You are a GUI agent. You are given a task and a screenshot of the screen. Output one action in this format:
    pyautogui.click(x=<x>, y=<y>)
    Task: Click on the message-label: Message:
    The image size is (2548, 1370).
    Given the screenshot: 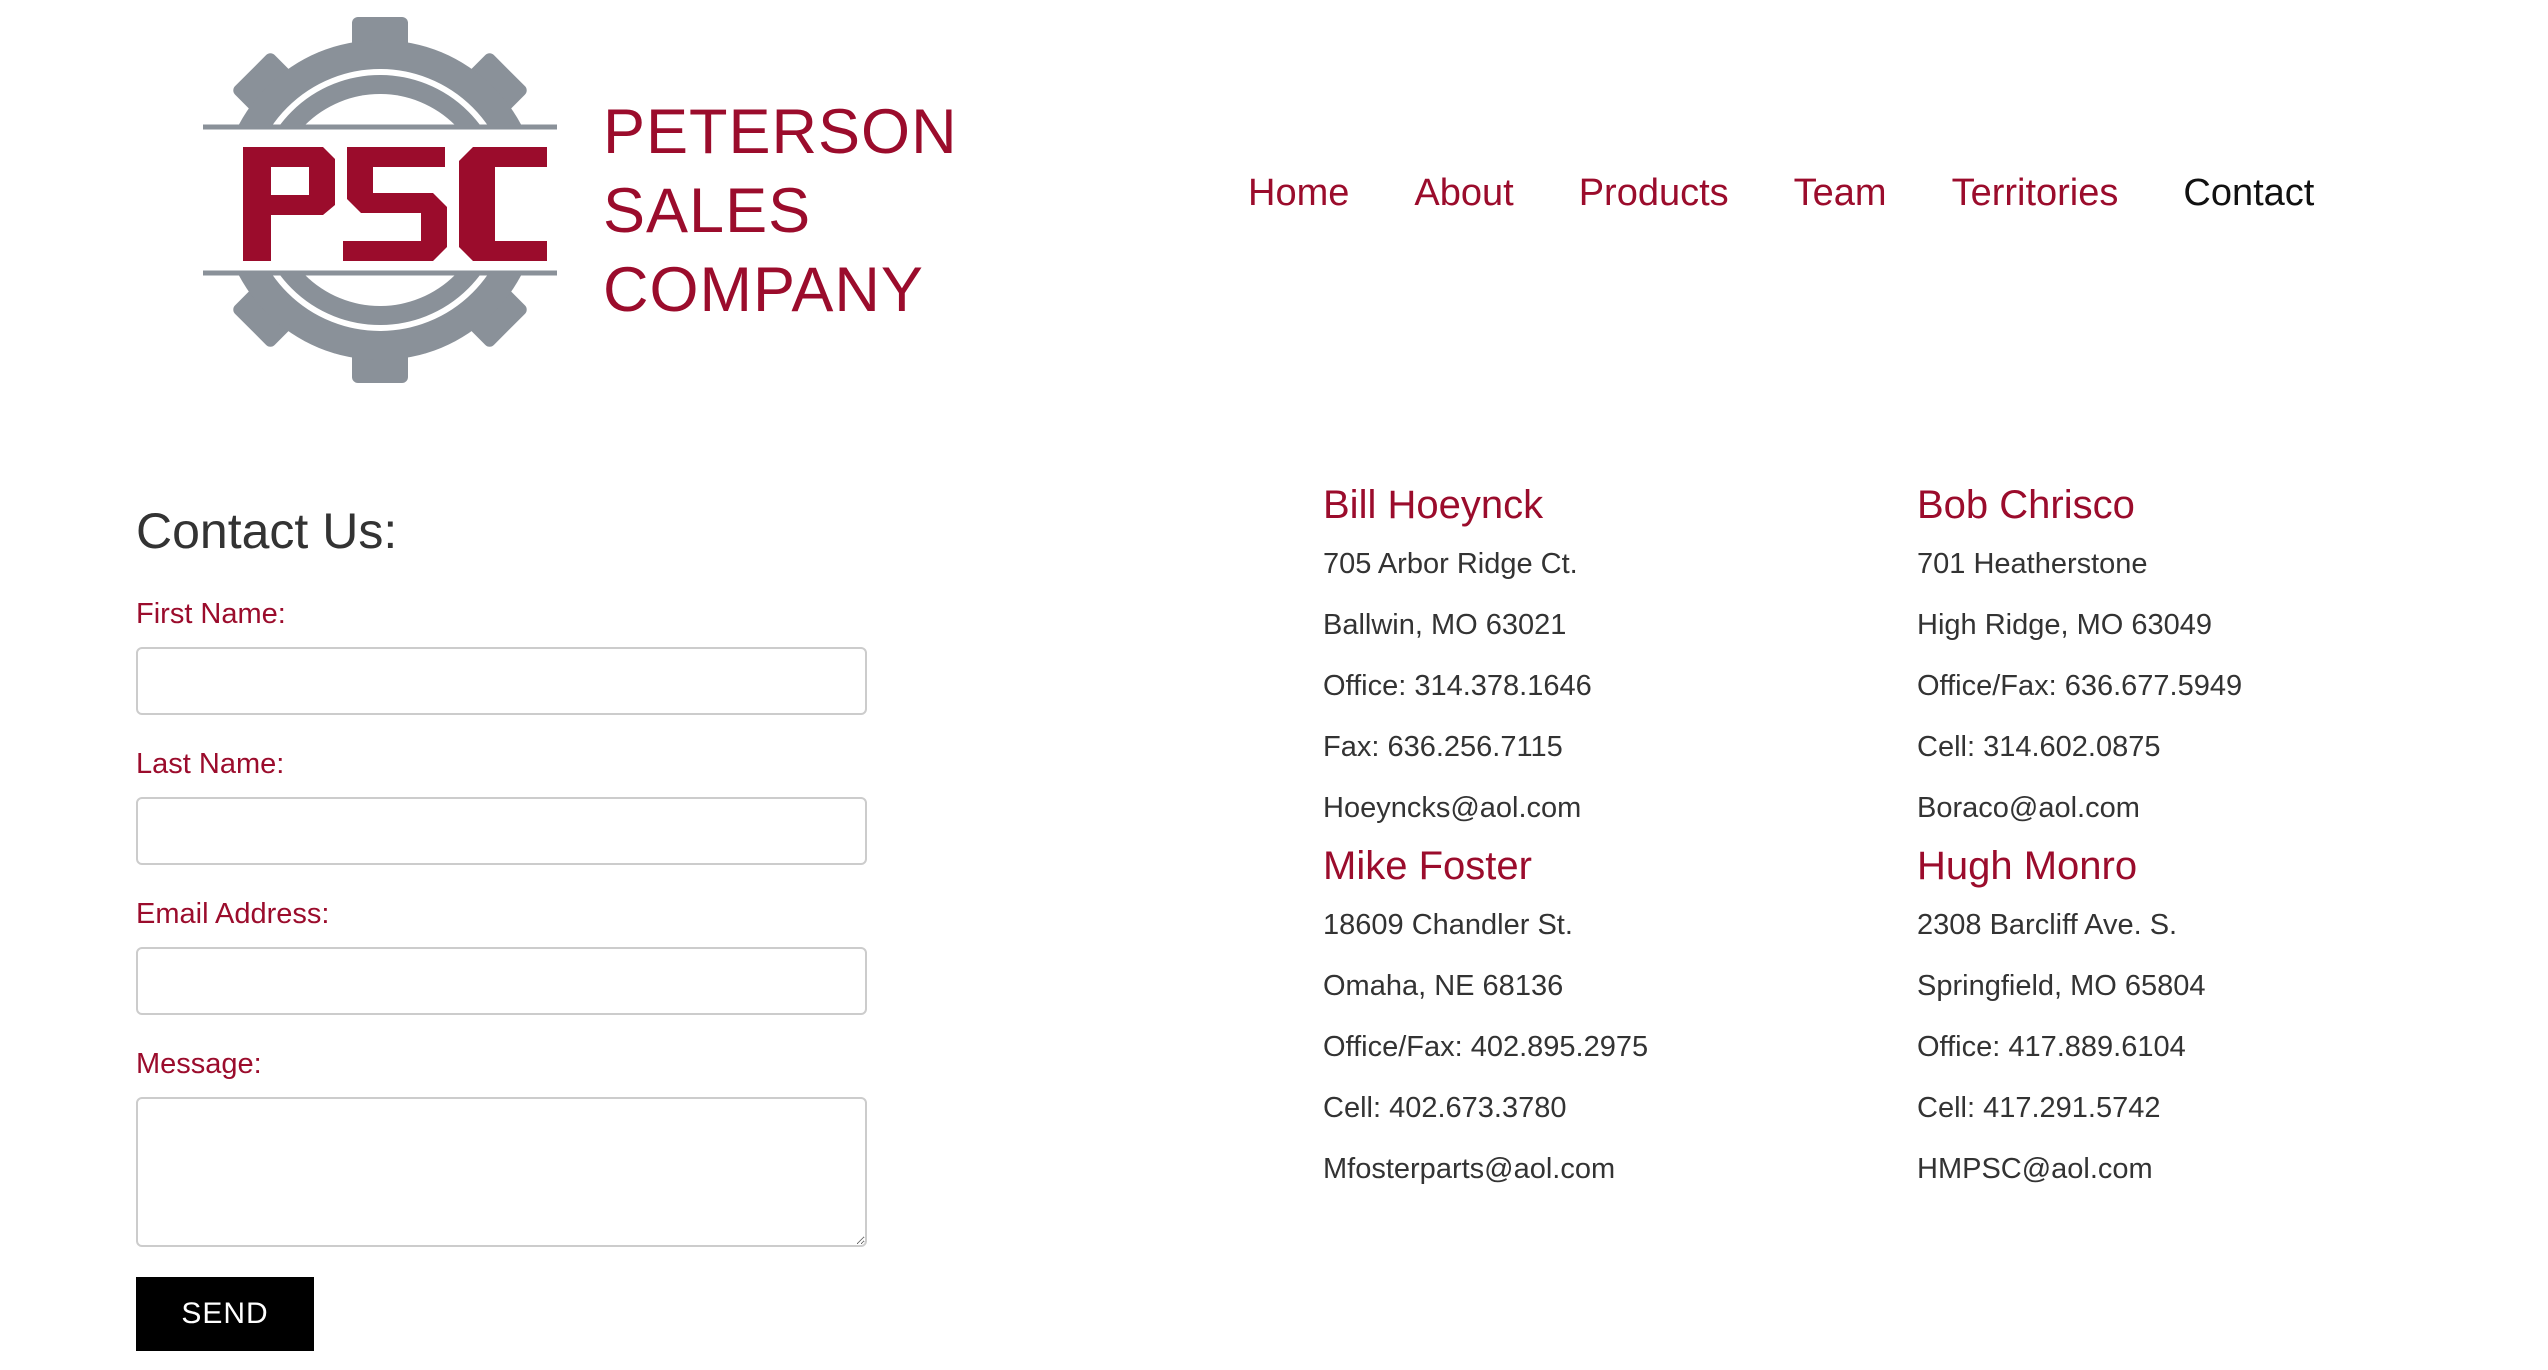 What is the action you would take?
    pyautogui.click(x=199, y=1064)
    